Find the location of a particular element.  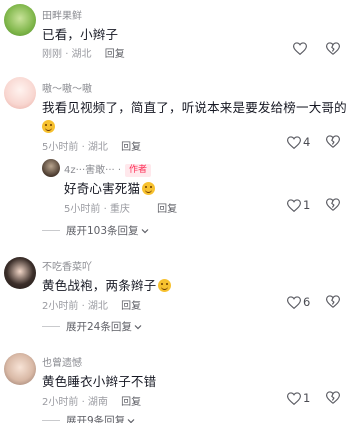

comment-meta: 2小时前 · 湖北 回复 is located at coordinates (91, 304).